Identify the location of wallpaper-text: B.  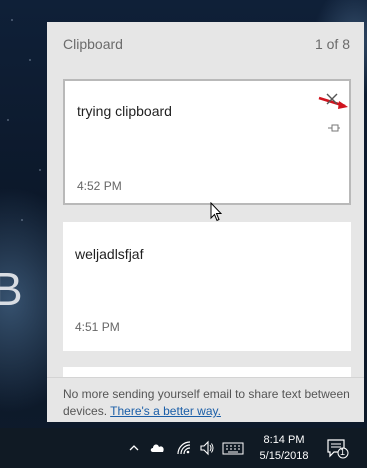
(13, 289).